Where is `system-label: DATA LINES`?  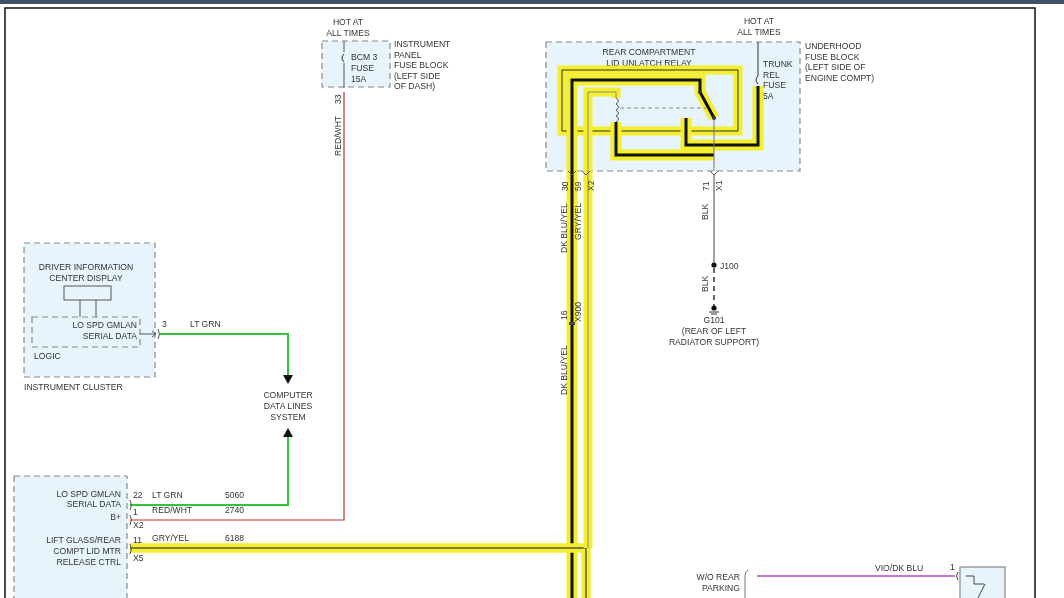 system-label: DATA LINES is located at coordinates (288, 405).